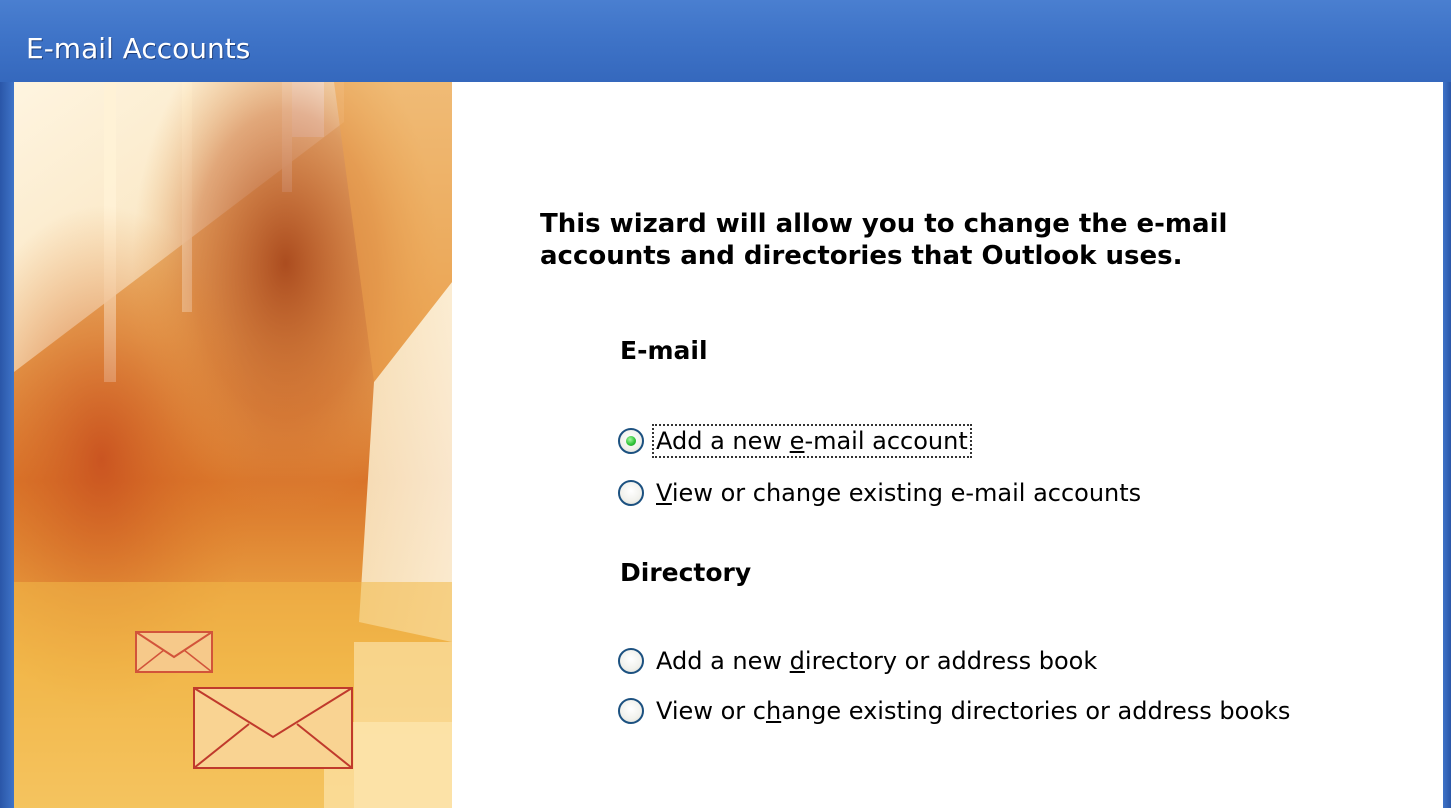 This screenshot has width=1451, height=808. I want to click on window-frame-right, so click(1447, 445).